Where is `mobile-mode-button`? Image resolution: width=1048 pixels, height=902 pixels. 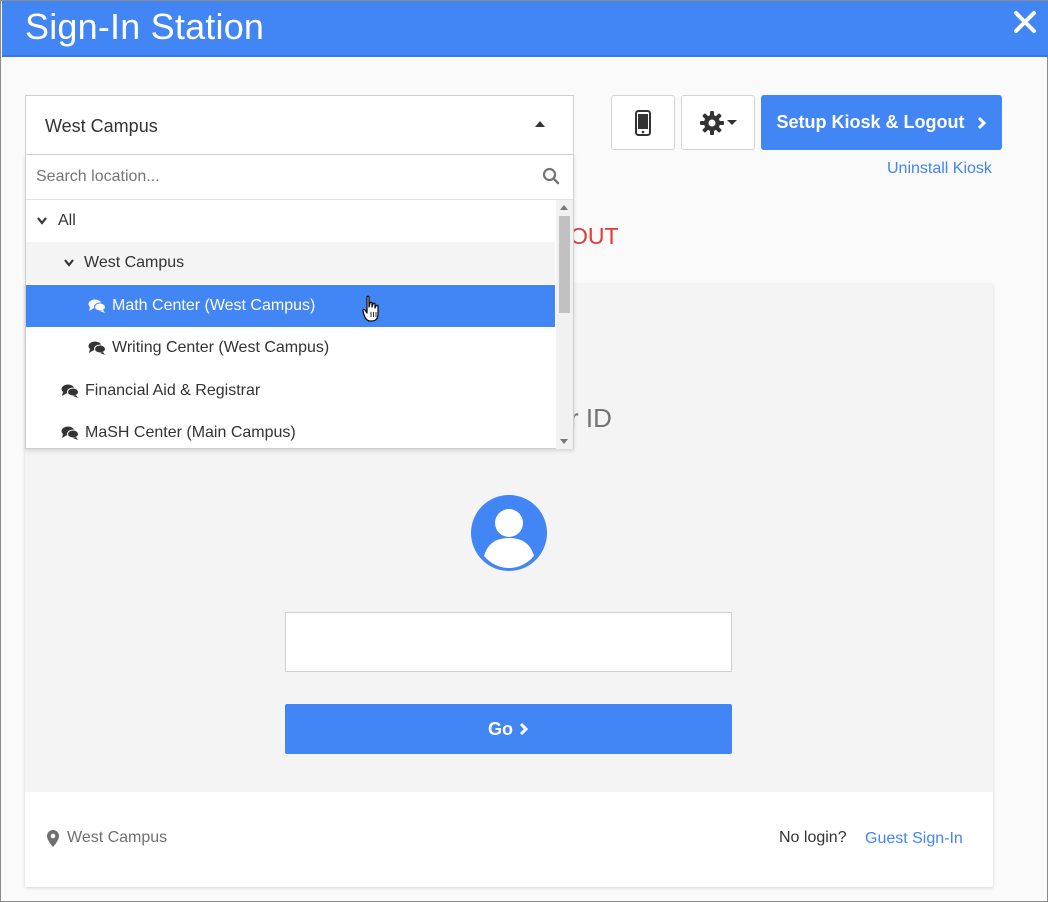 mobile-mode-button is located at coordinates (643, 122).